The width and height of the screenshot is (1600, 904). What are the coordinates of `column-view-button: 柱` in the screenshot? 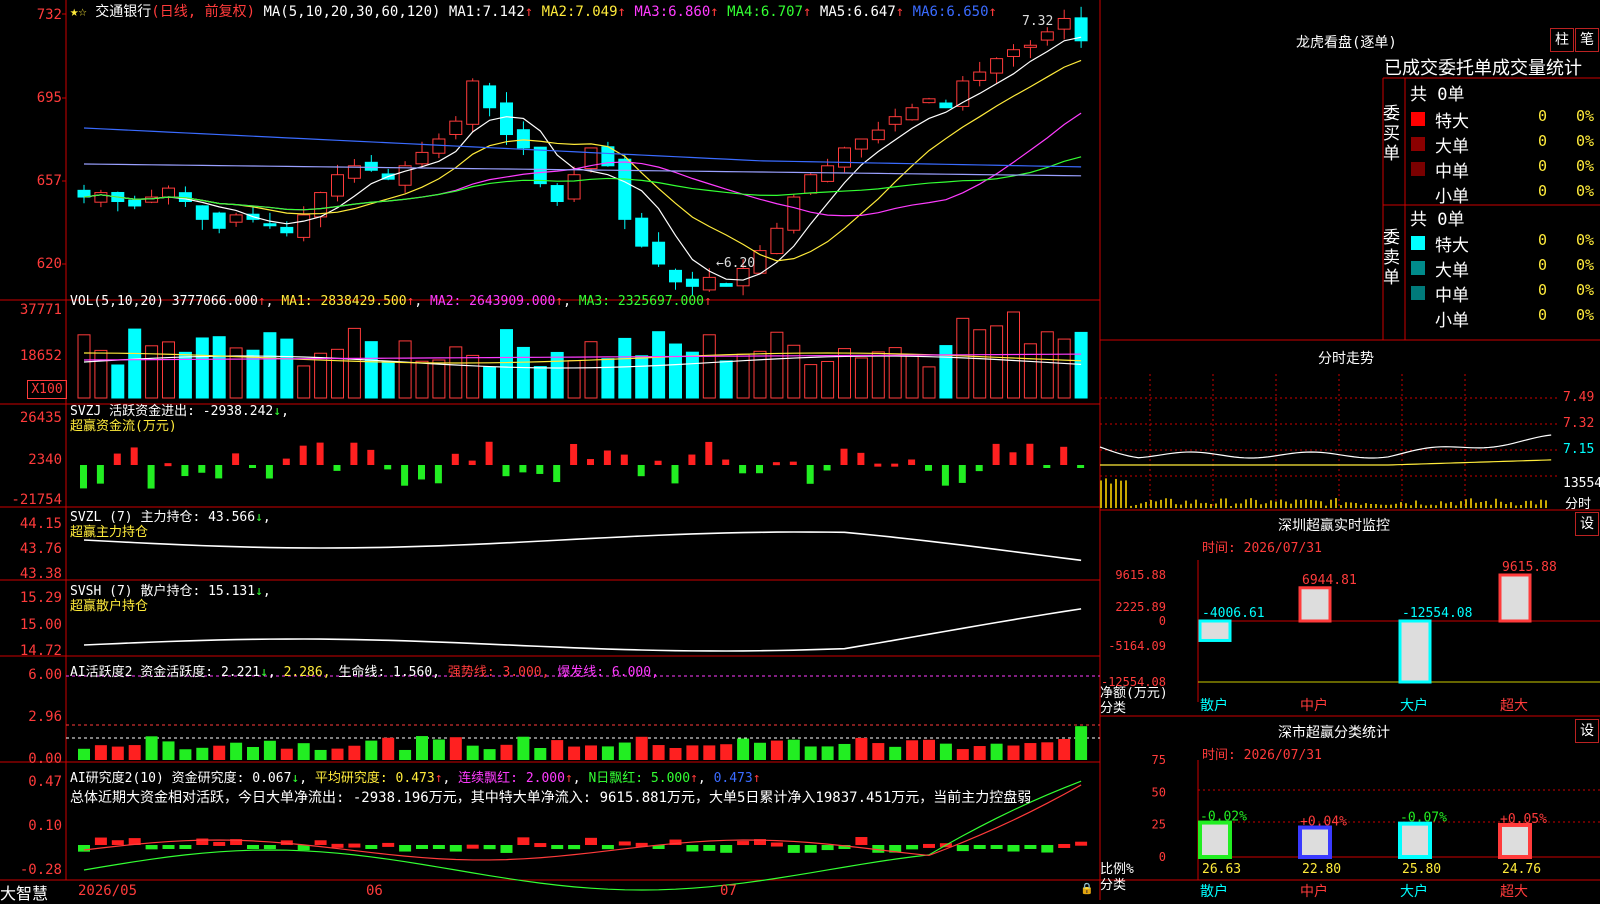 It's located at (1562, 40).